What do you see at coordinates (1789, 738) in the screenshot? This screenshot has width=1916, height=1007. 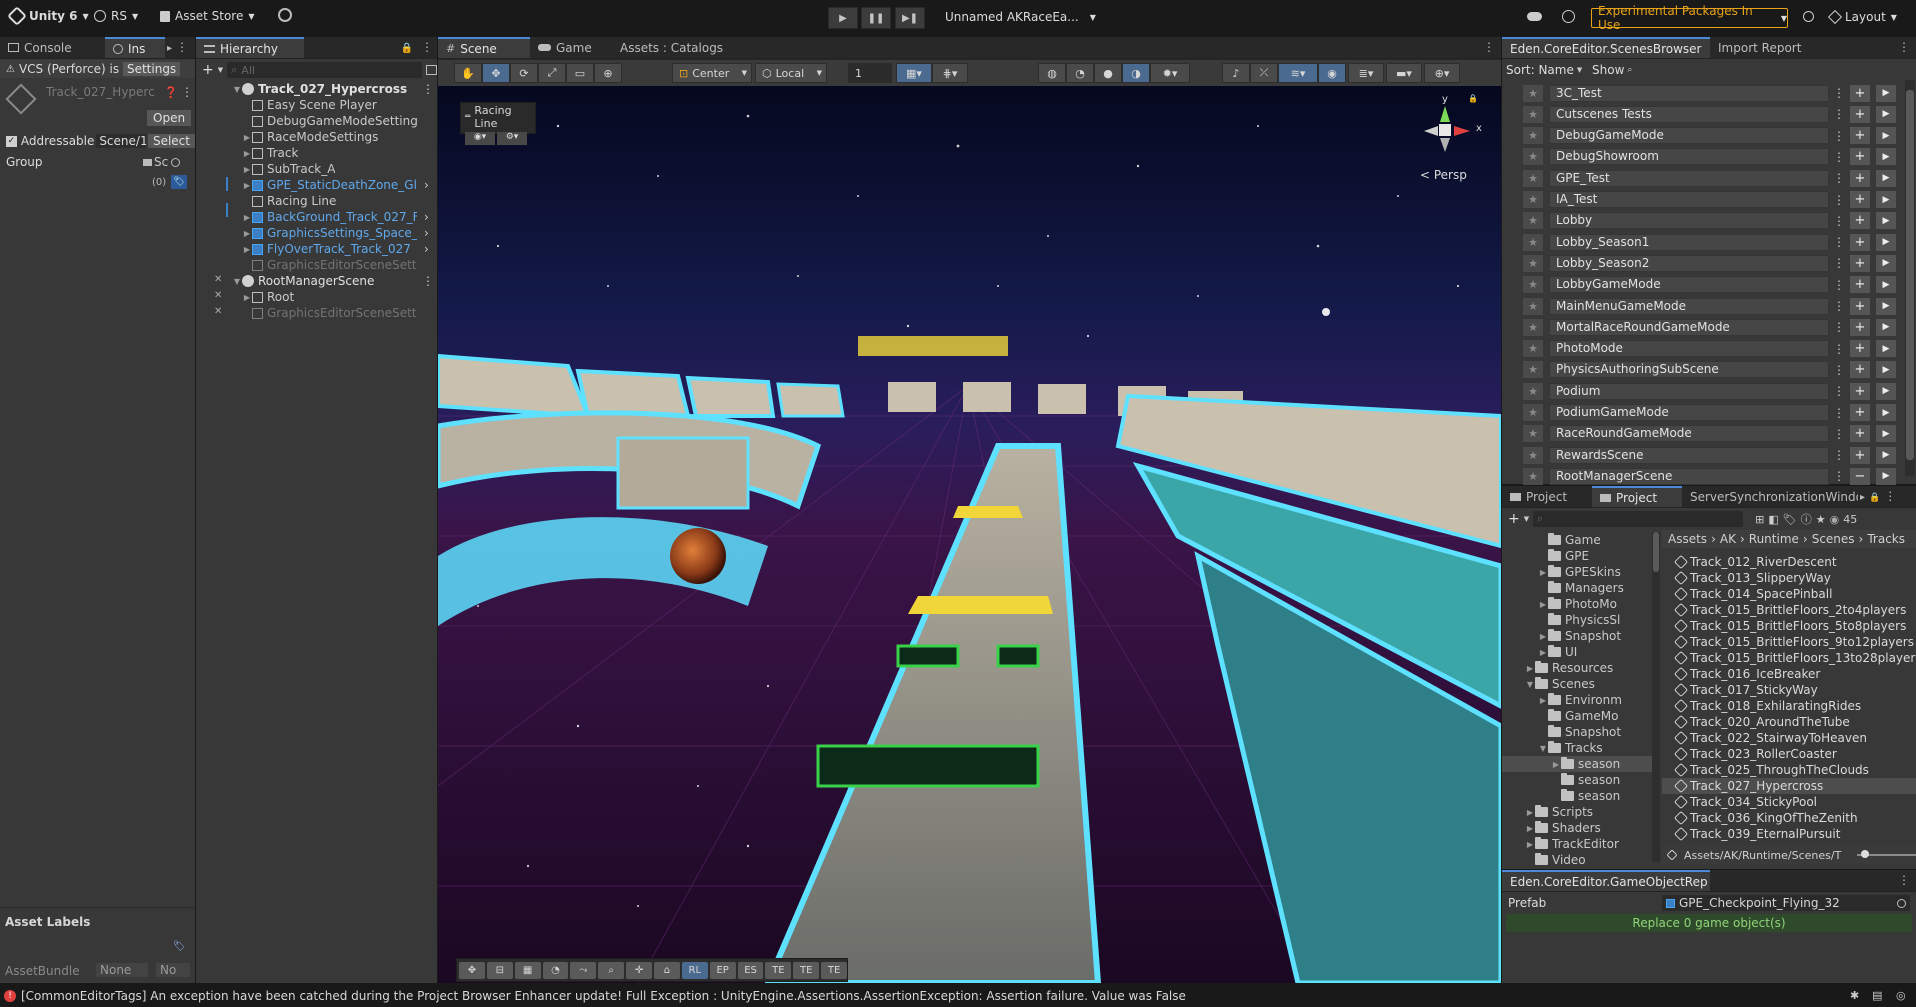 I see `asset-list-item: Track_022_StairwayToHeaven` at bounding box center [1789, 738].